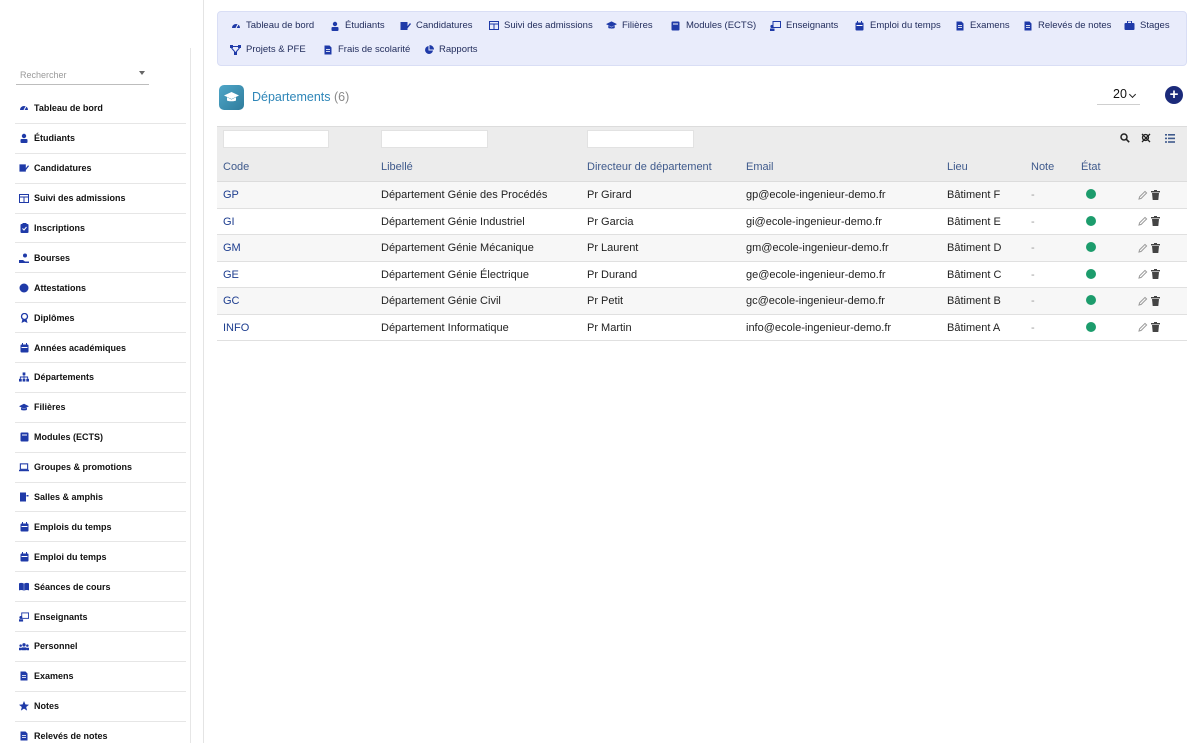  Describe the element at coordinates (974, 248) in the screenshot. I see `cell-place: Bâtiment D` at that location.